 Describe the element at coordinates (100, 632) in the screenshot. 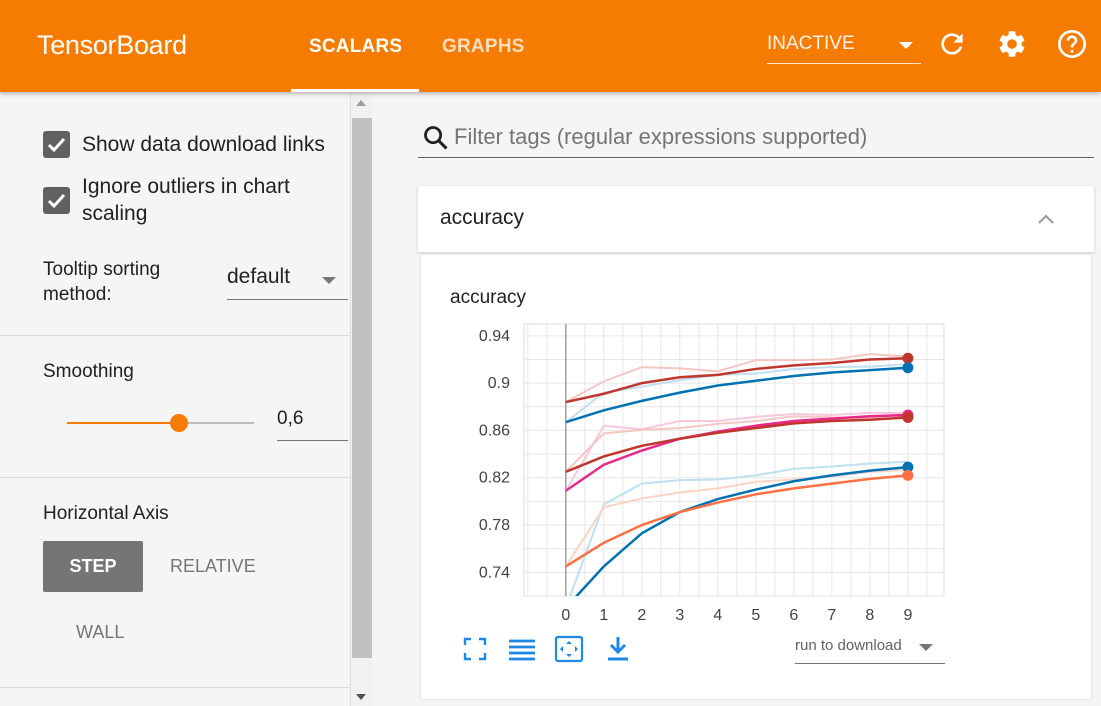

I see `axis-wall-button: WALL` at that location.